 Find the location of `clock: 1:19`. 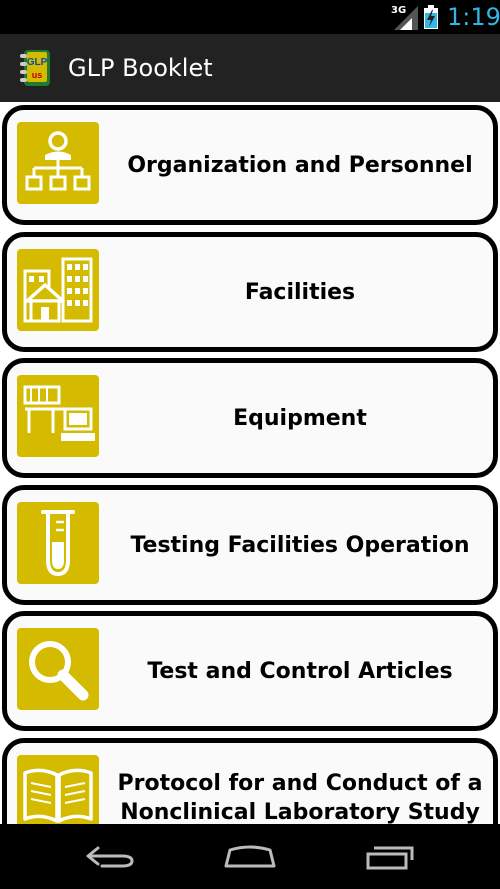

clock: 1:19 is located at coordinates (473, 17).